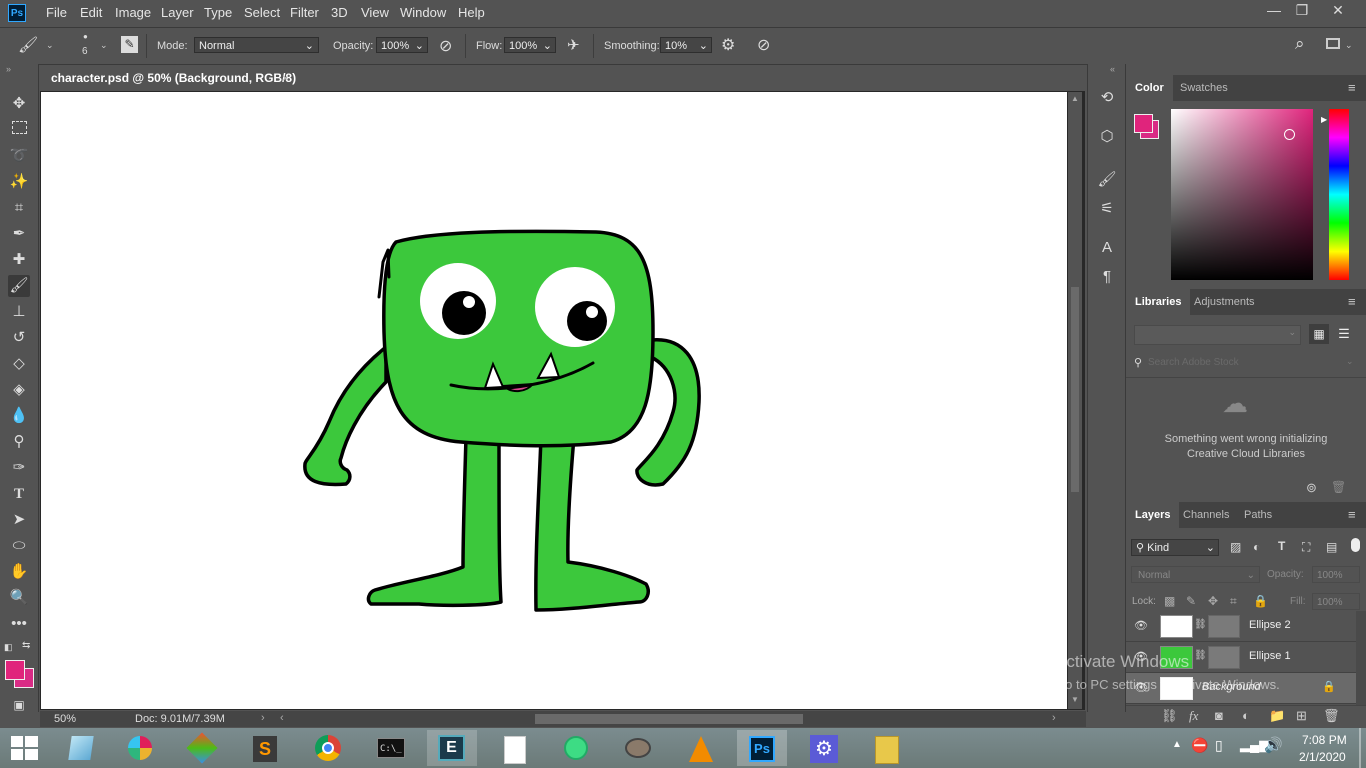  Describe the element at coordinates (19, 416) in the screenshot. I see `blur-tool-icon: 💧` at that location.